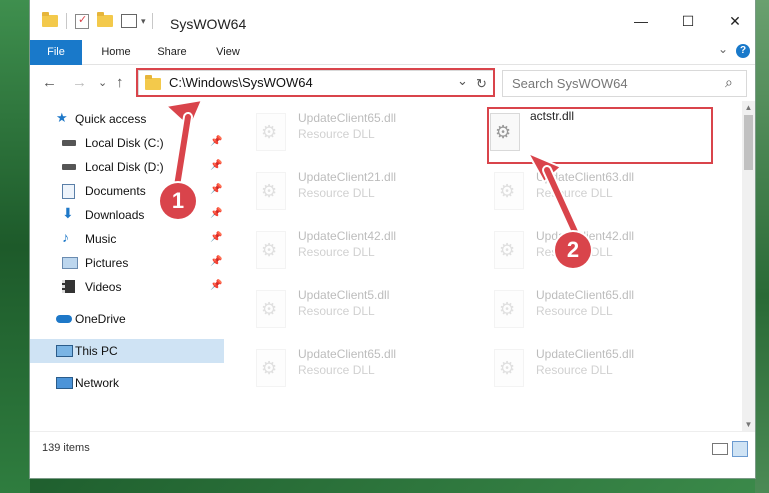 This screenshot has width=769, height=493. Describe the element at coordinates (561, 202) in the screenshot. I see `arrow-2-shaft` at that location.